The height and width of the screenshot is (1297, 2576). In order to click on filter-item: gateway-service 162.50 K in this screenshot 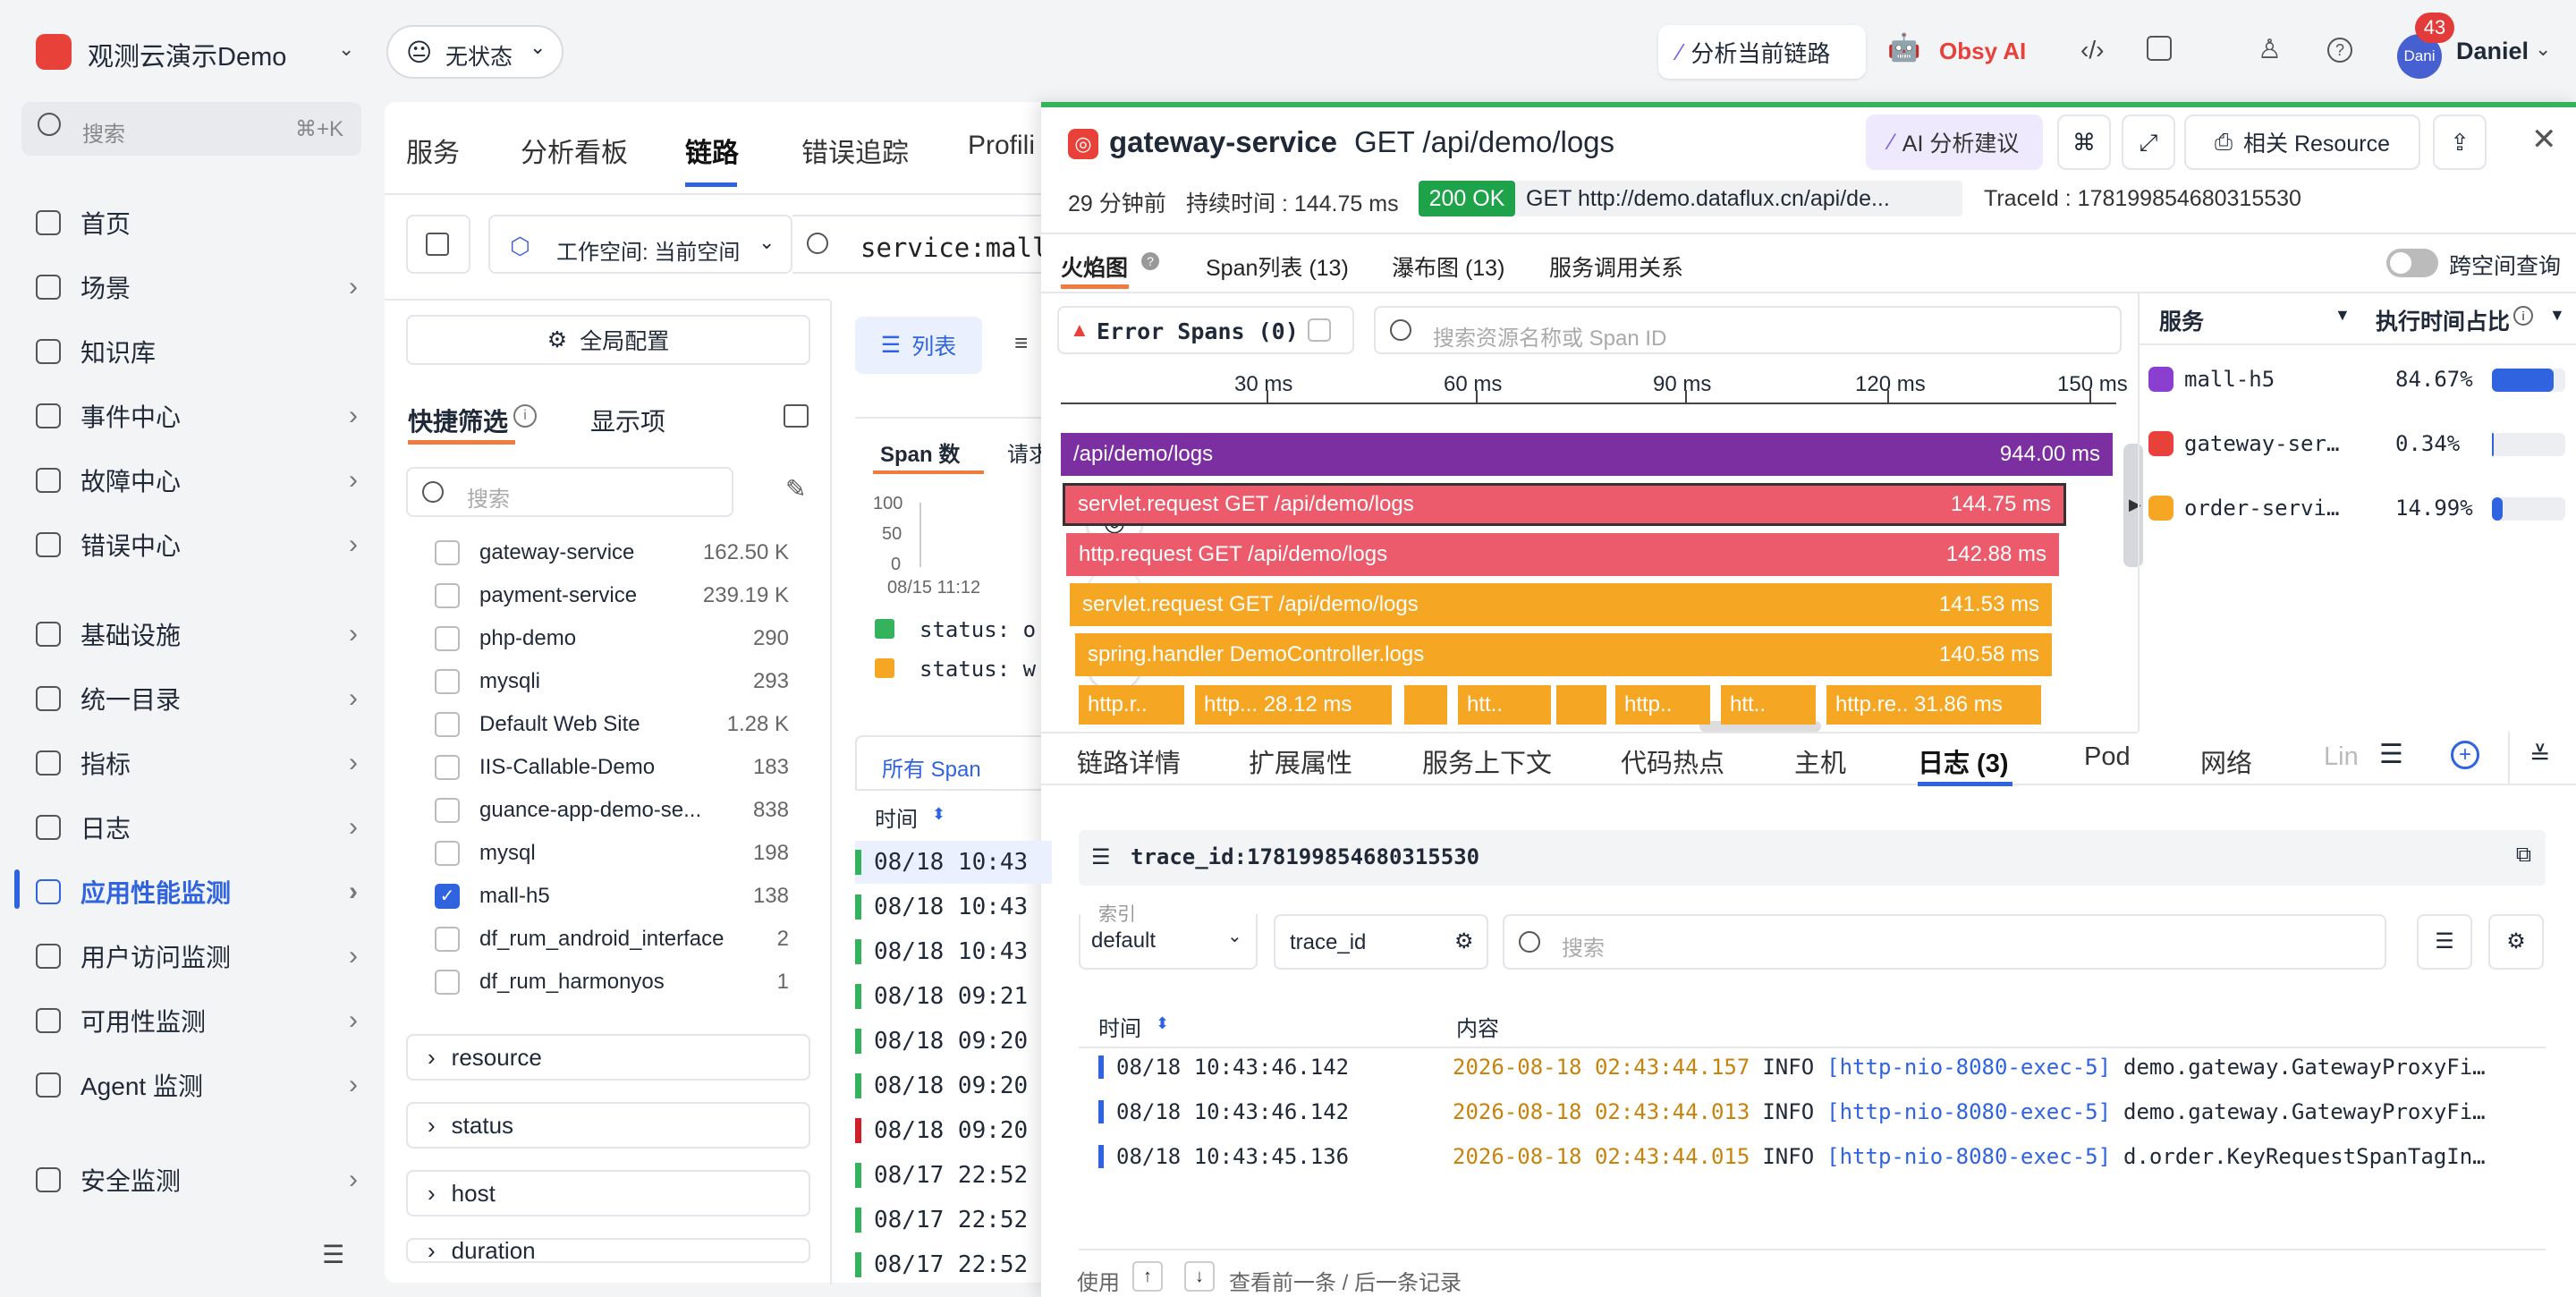, I will do `click(612, 553)`.